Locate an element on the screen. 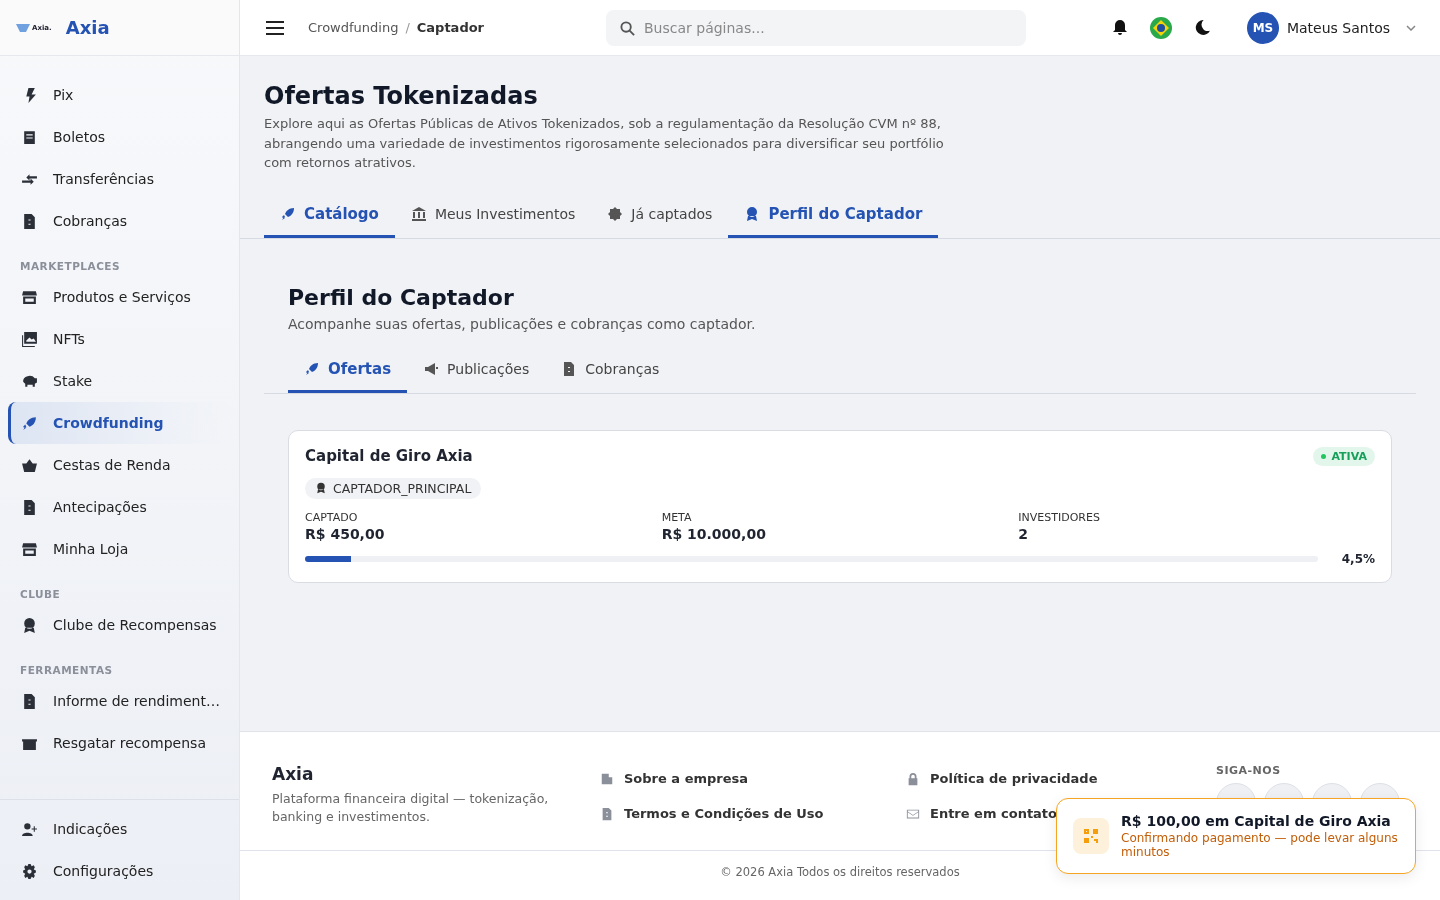 Image resolution: width=1440 pixels, height=900 pixels. stat-label: INVESTIDORES is located at coordinates (1059, 517).